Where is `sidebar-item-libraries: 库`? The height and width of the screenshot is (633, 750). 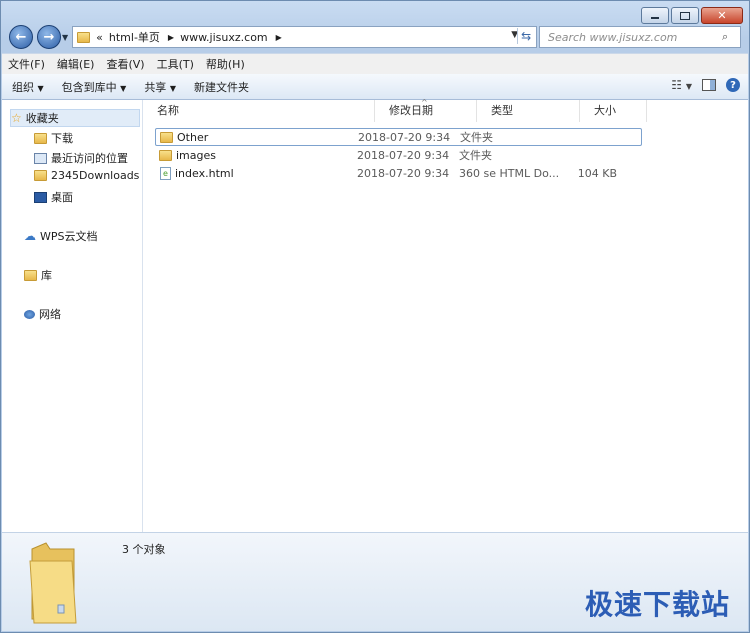 sidebar-item-libraries: 库 is located at coordinates (38, 275).